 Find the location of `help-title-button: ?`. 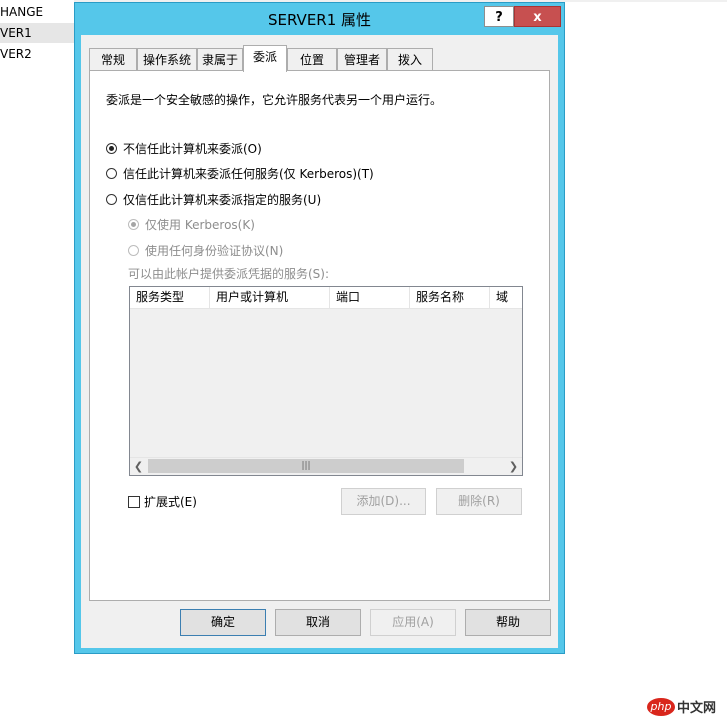

help-title-button: ? is located at coordinates (499, 16).